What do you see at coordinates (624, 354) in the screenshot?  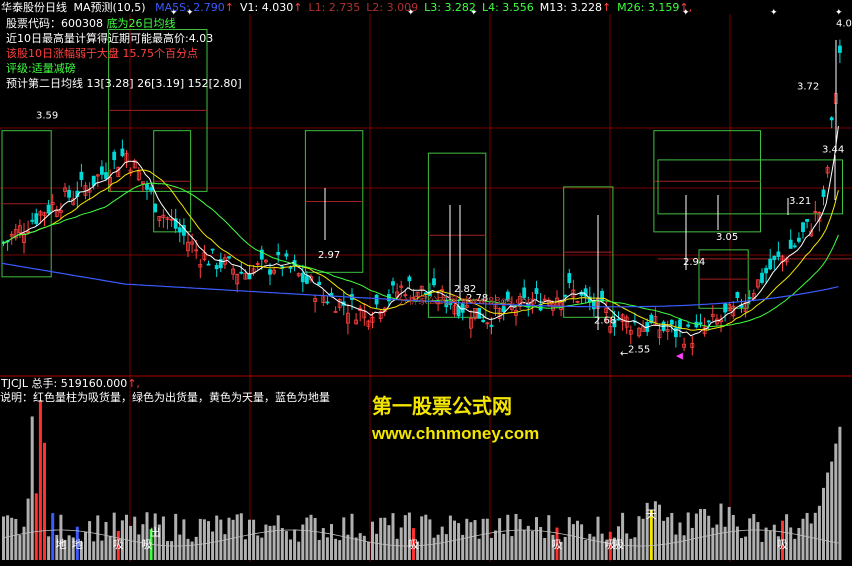 I see `low-arrow-icon: ←` at bounding box center [624, 354].